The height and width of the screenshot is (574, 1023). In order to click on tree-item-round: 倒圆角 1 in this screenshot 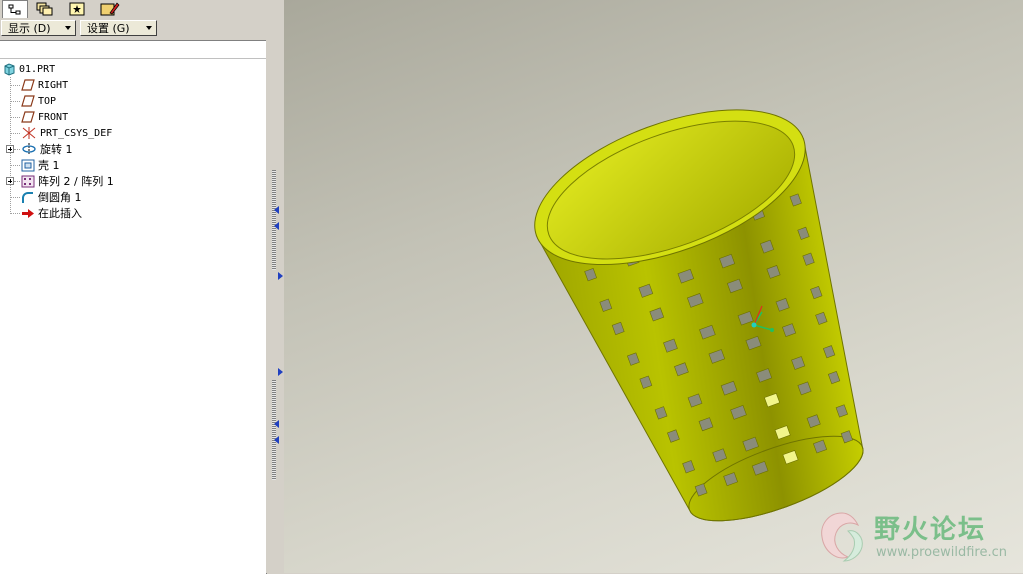, I will do `click(51, 197)`.